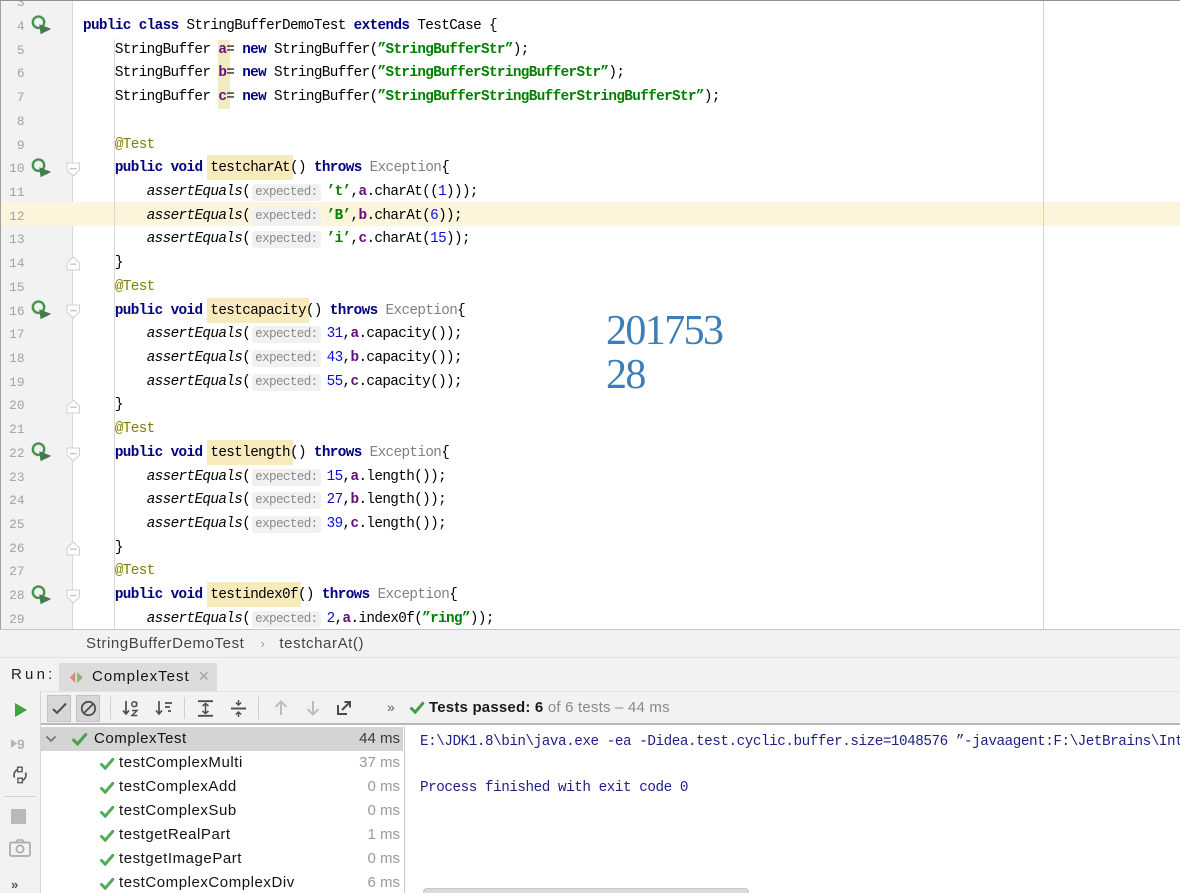 Image resolution: width=1180 pixels, height=893 pixels. What do you see at coordinates (21, 744) in the screenshot?
I see `svg-text: 9` at bounding box center [21, 744].